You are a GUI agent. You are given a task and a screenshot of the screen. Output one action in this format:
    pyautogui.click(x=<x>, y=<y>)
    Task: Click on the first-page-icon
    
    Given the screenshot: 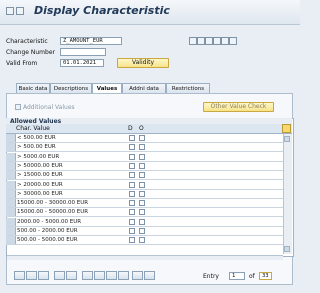 What is the action you would take?
    pyautogui.click(x=87, y=275)
    